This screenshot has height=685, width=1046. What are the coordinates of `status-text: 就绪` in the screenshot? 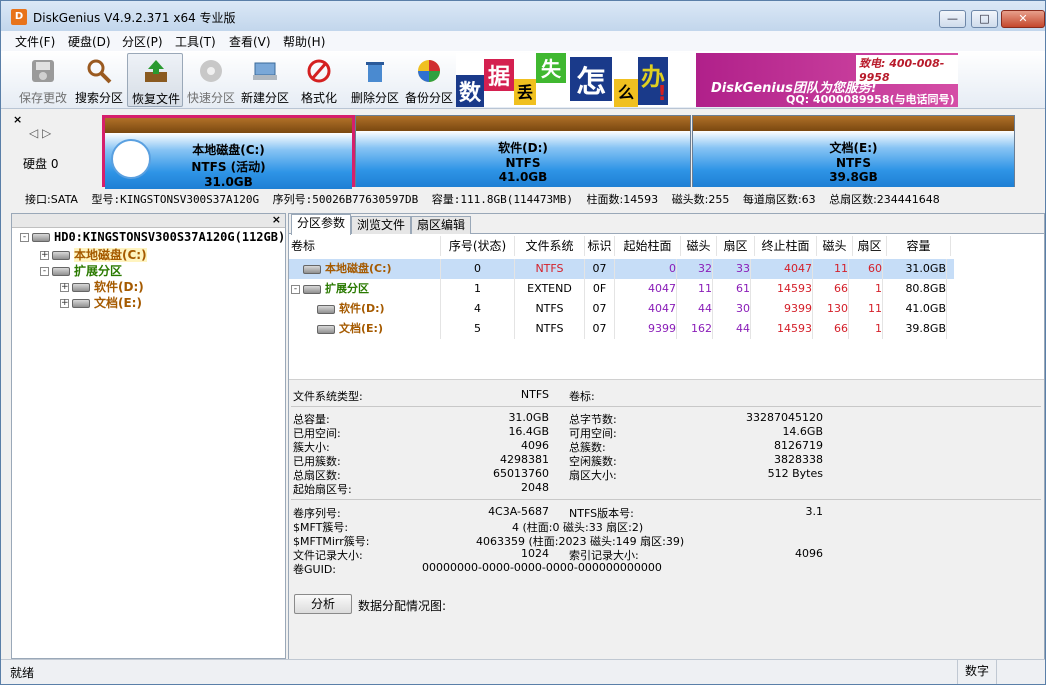 It's located at (22, 673).